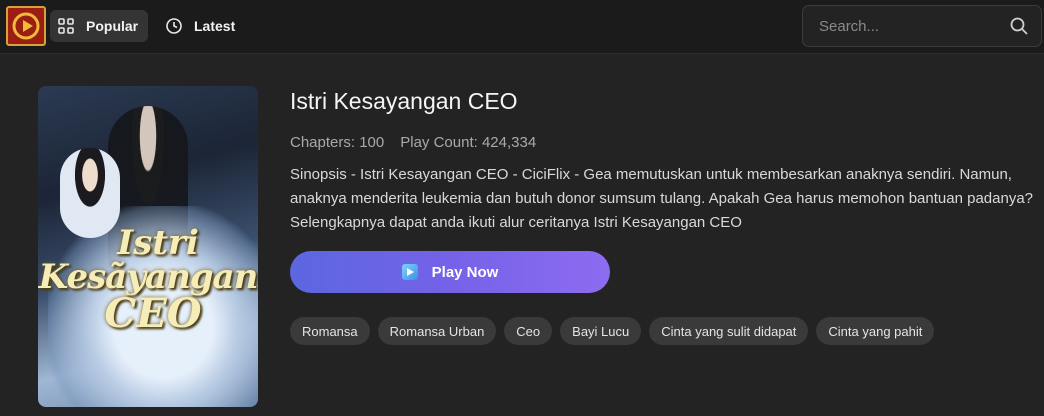 This screenshot has height=416, width=1044. Describe the element at coordinates (465, 272) in the screenshot. I see `play-now-label: Play Now` at that location.